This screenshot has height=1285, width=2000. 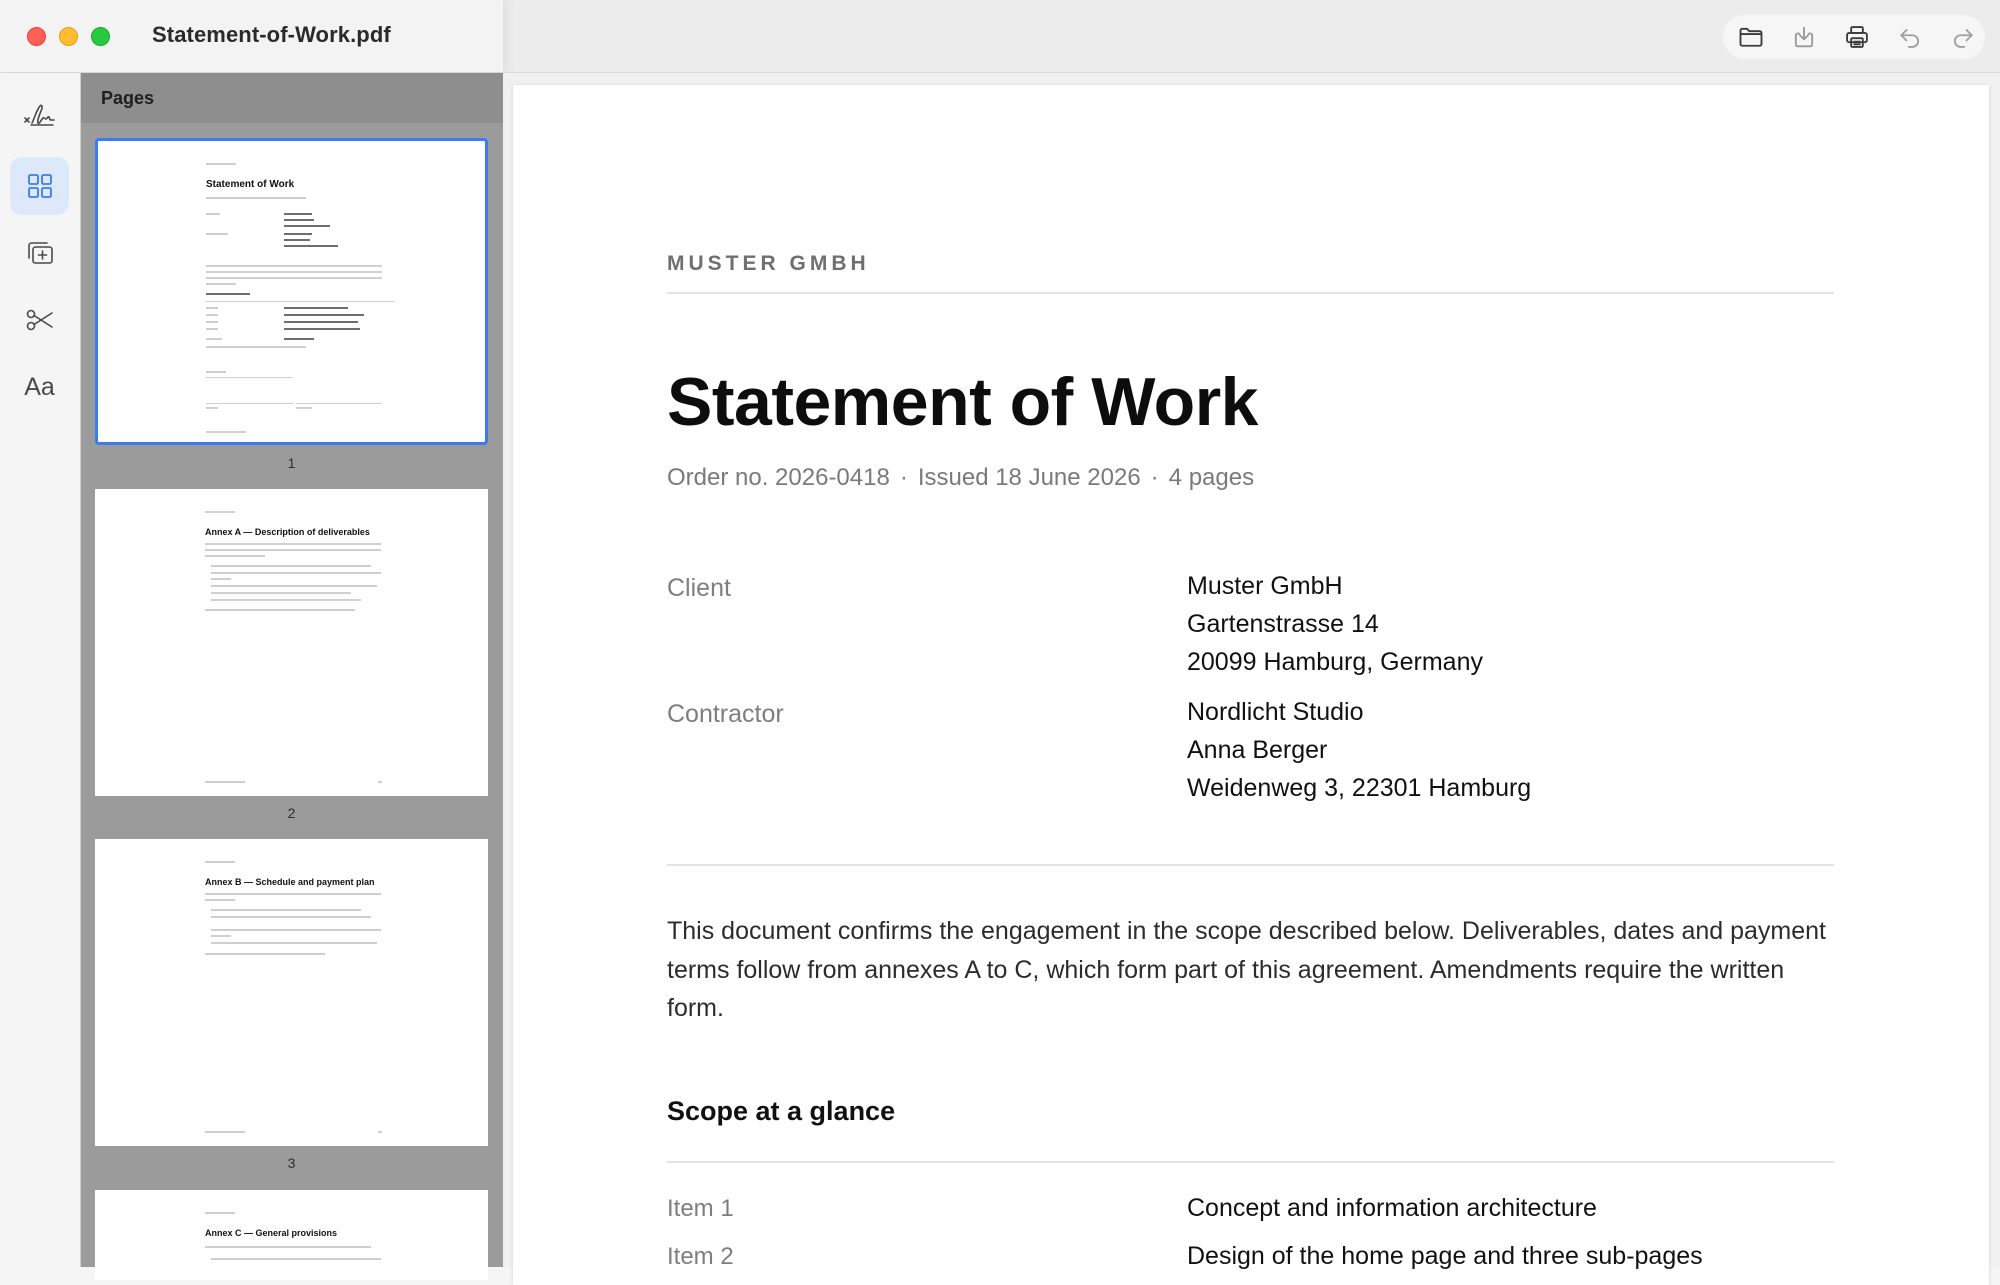 I want to click on window-title: Statement-of-Work.pdf, so click(x=271, y=34).